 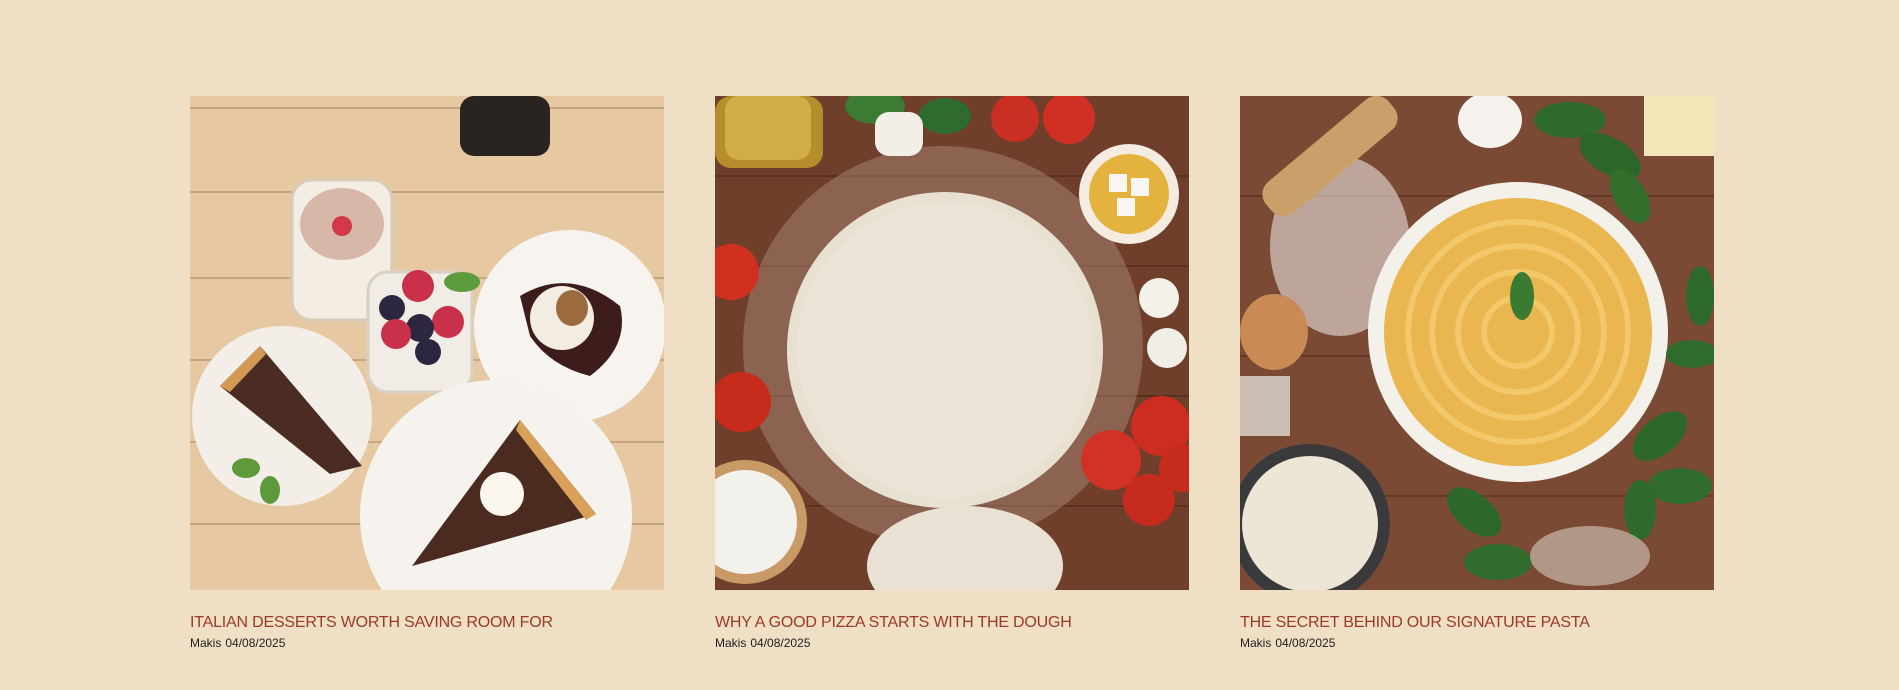 What do you see at coordinates (1477, 623) in the screenshot?
I see `post-title: THE SECRET BEHIND OUR SIGNATURE PASTA` at bounding box center [1477, 623].